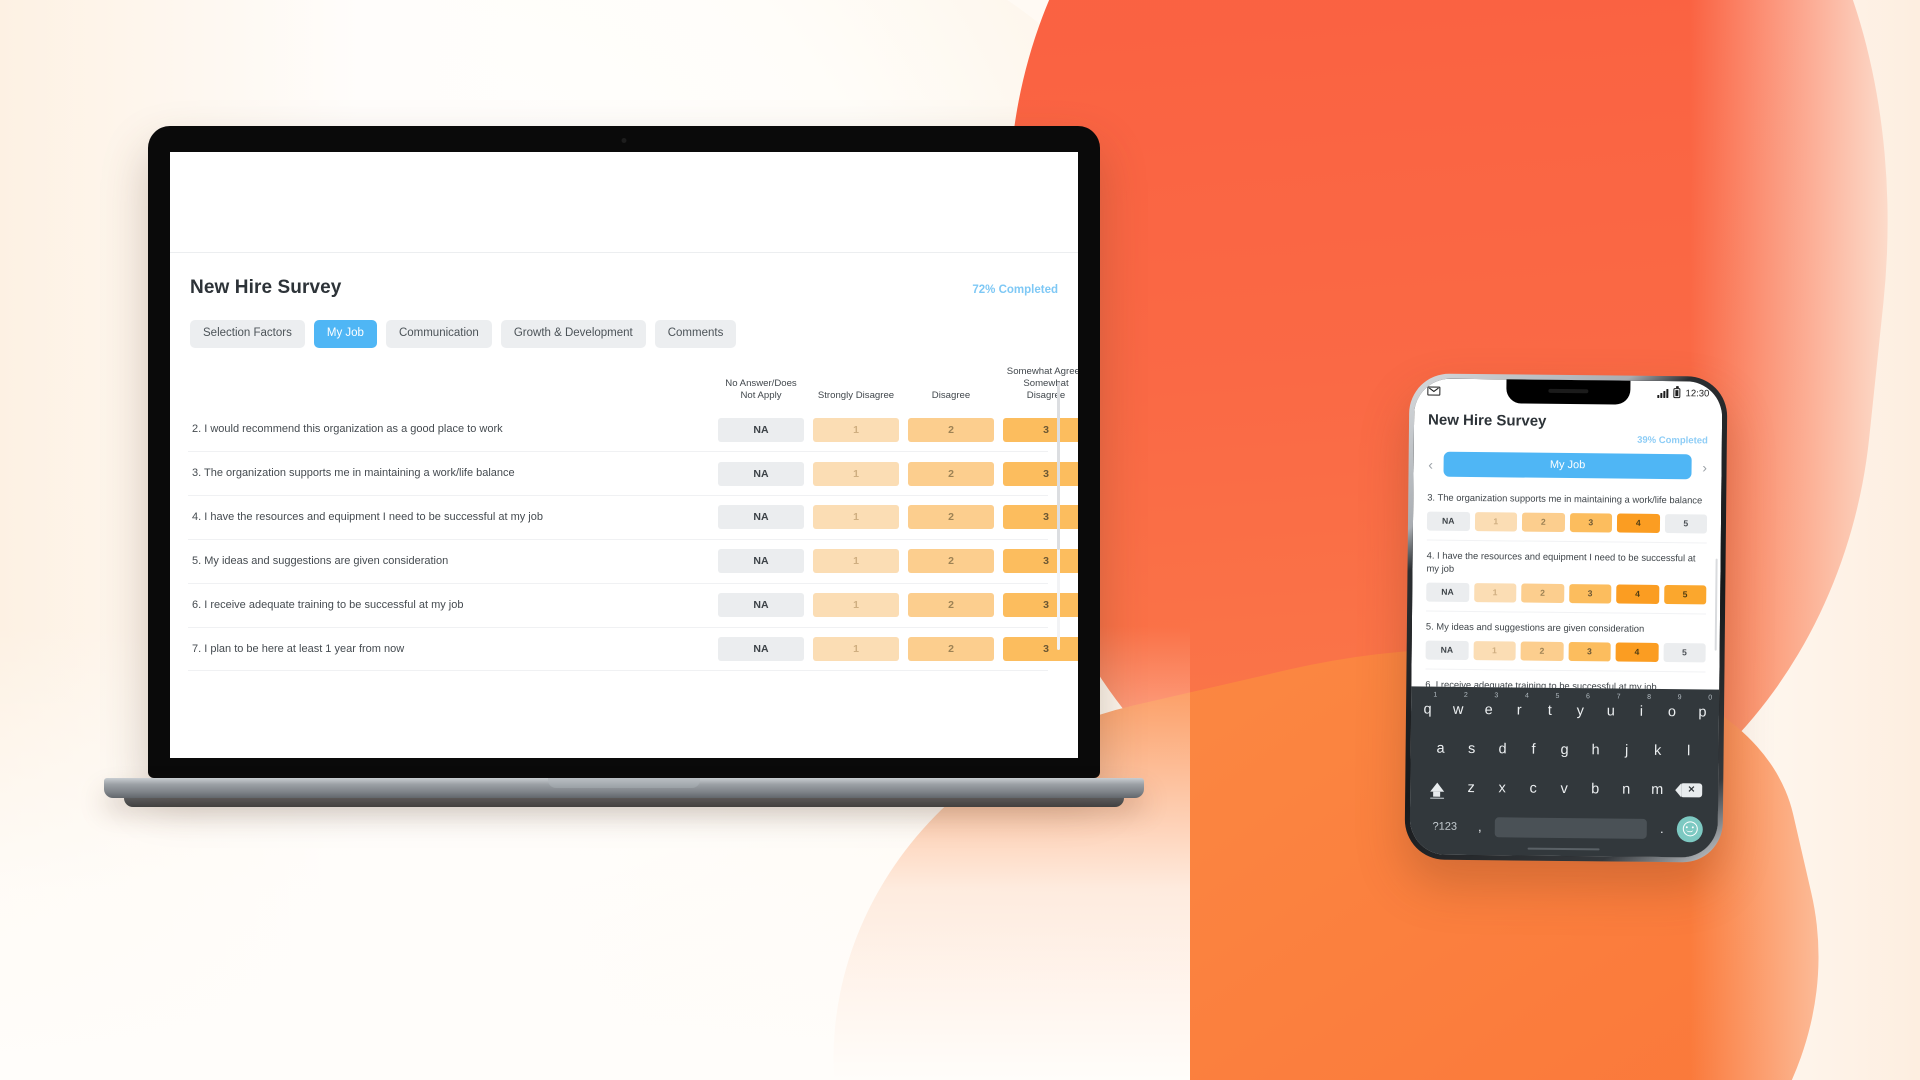 This screenshot has height=1080, width=1920. I want to click on key-y: 6y, so click(1580, 706).